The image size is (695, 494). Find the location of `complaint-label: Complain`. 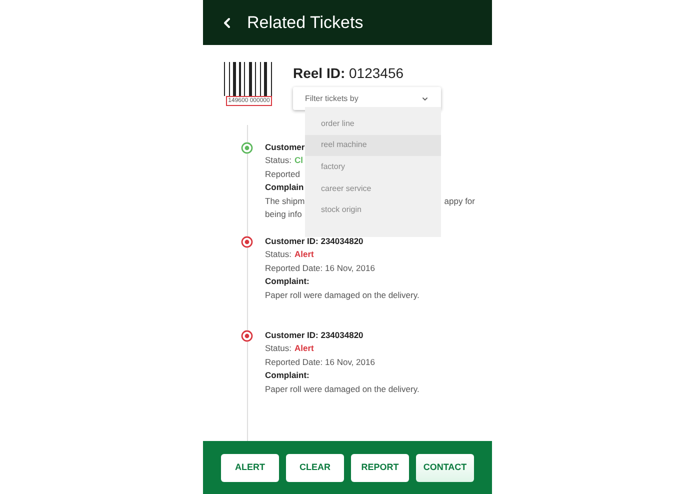

complaint-label: Complain is located at coordinates (284, 187).